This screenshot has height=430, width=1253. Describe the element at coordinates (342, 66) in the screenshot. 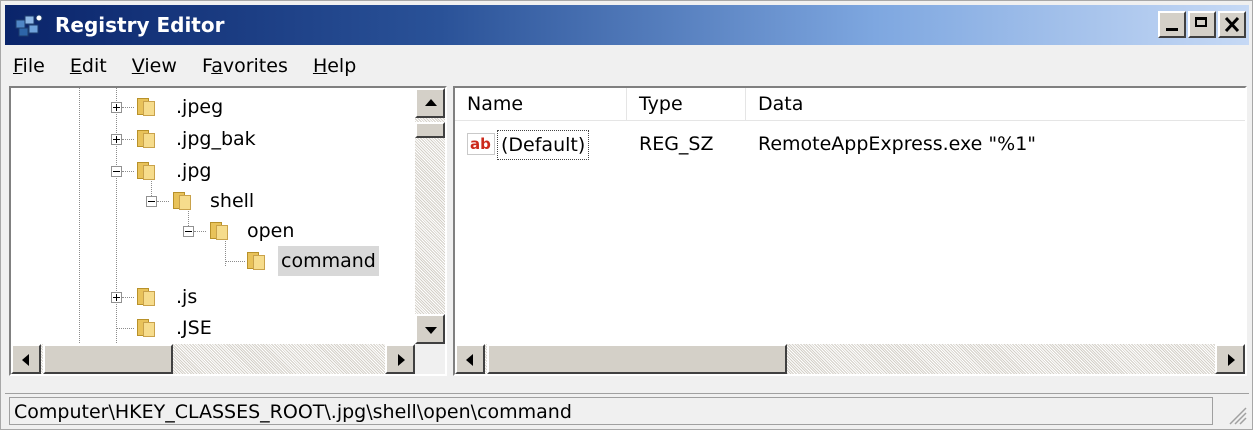

I see `menu-help-rest: elp` at that location.